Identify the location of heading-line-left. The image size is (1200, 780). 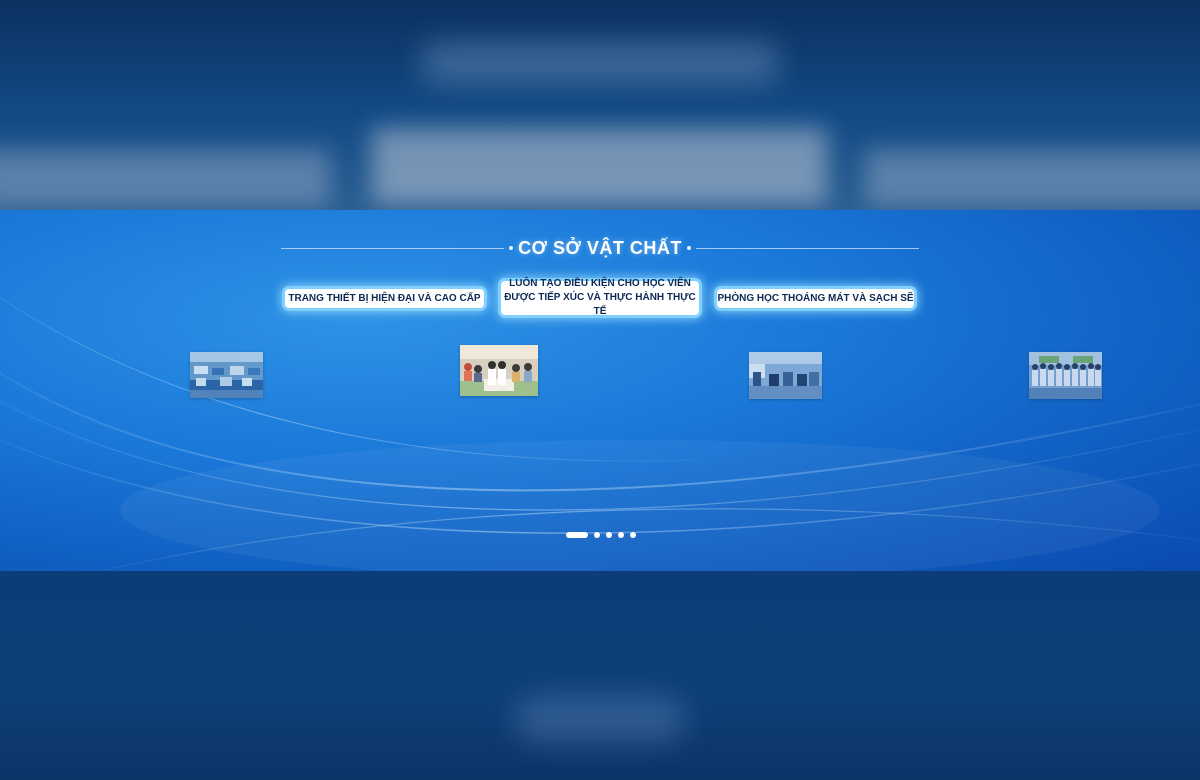
(393, 248).